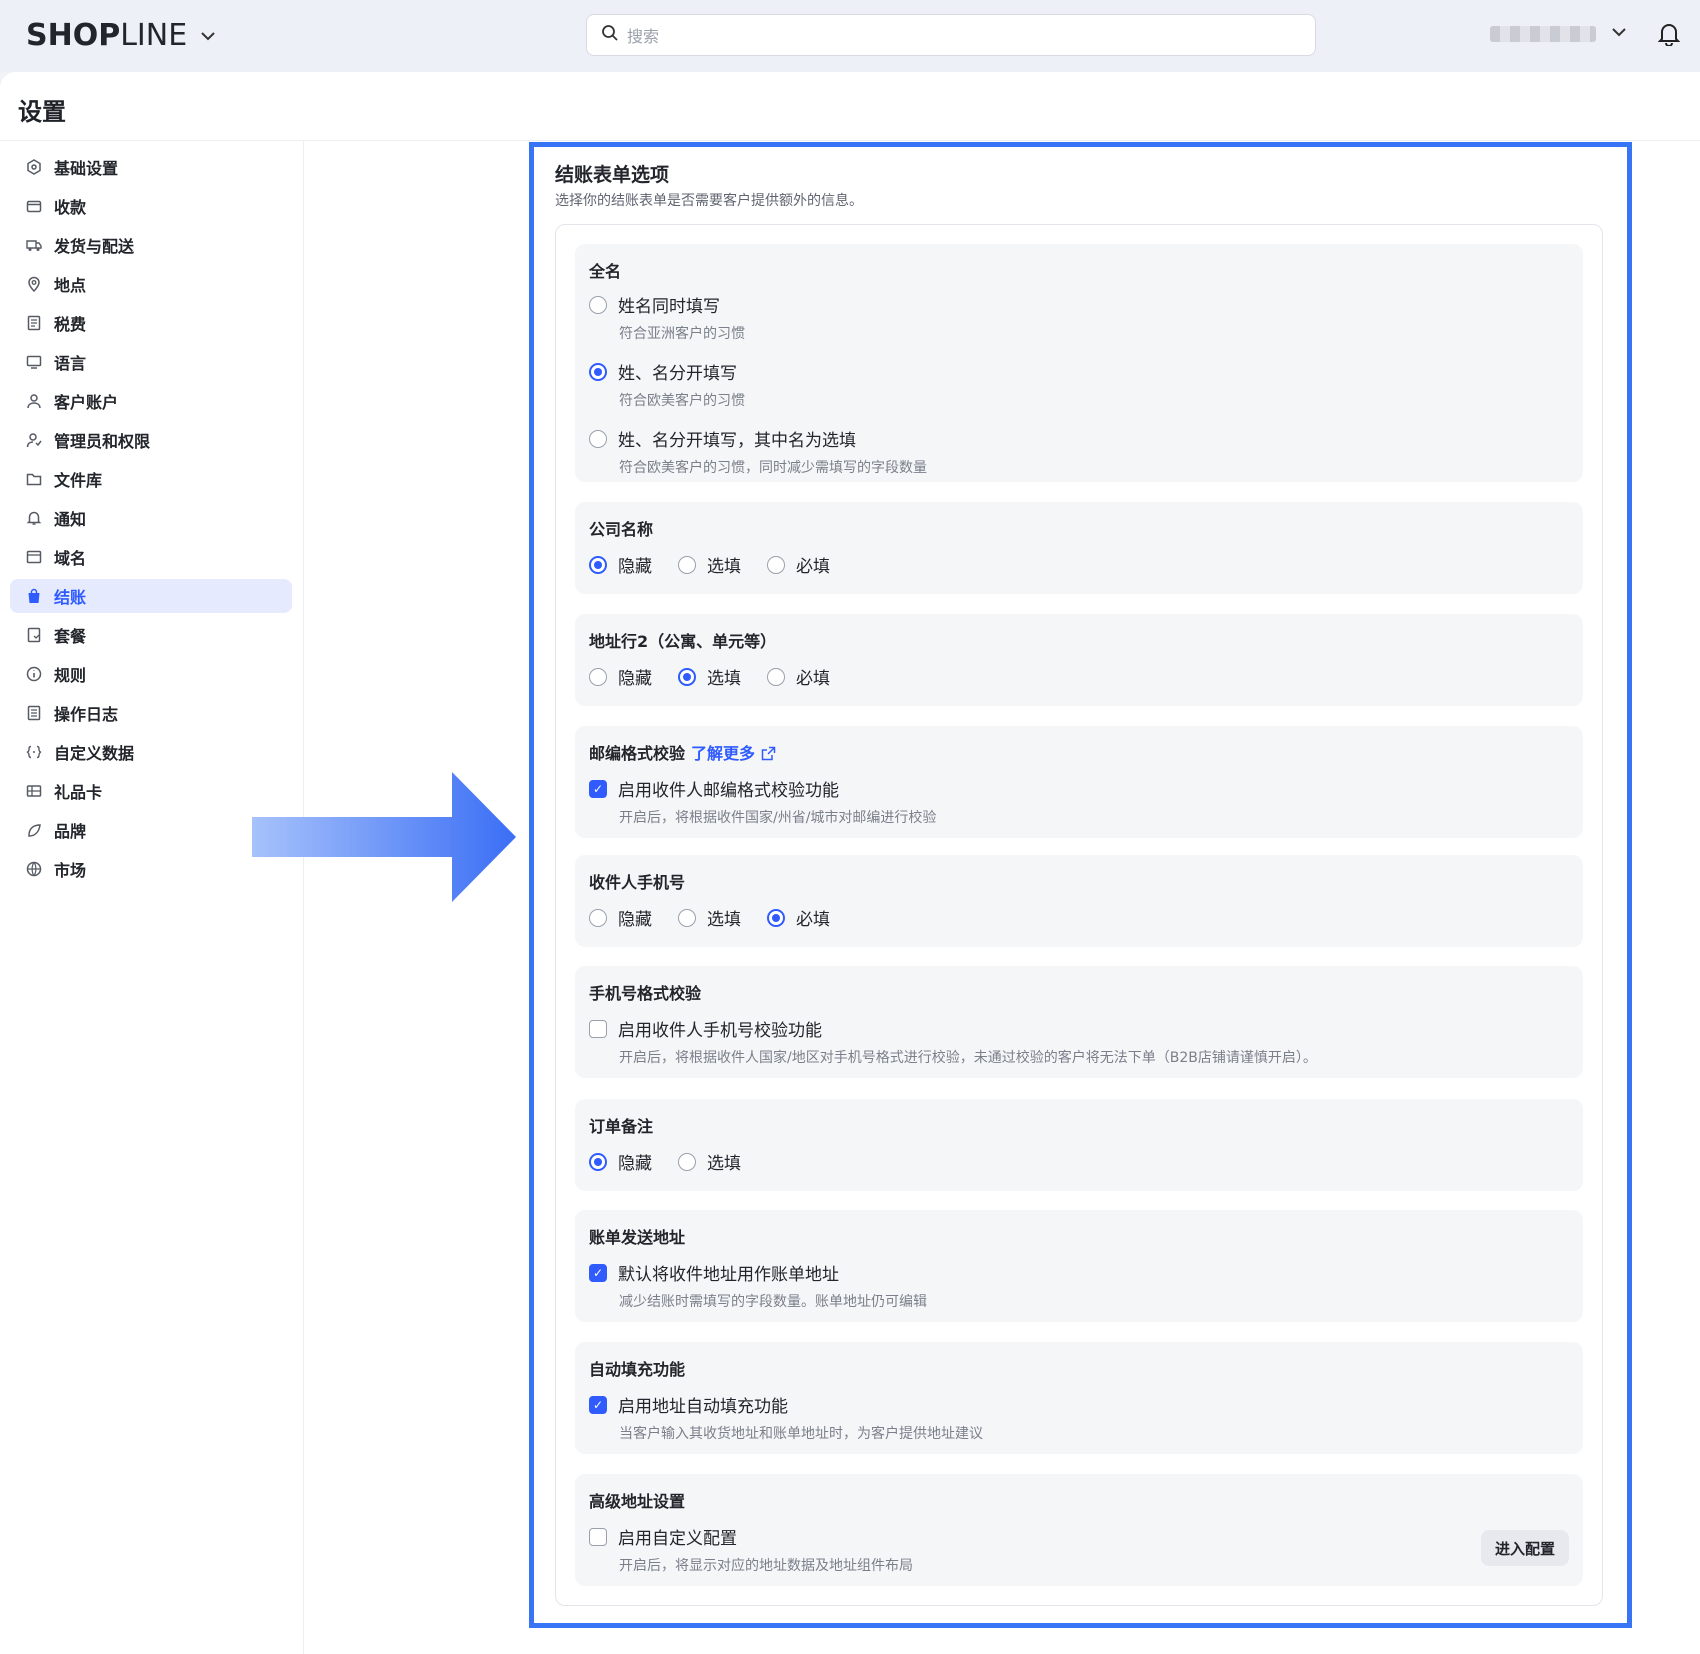  What do you see at coordinates (34, 596) in the screenshot?
I see `shopping-bag-icon` at bounding box center [34, 596].